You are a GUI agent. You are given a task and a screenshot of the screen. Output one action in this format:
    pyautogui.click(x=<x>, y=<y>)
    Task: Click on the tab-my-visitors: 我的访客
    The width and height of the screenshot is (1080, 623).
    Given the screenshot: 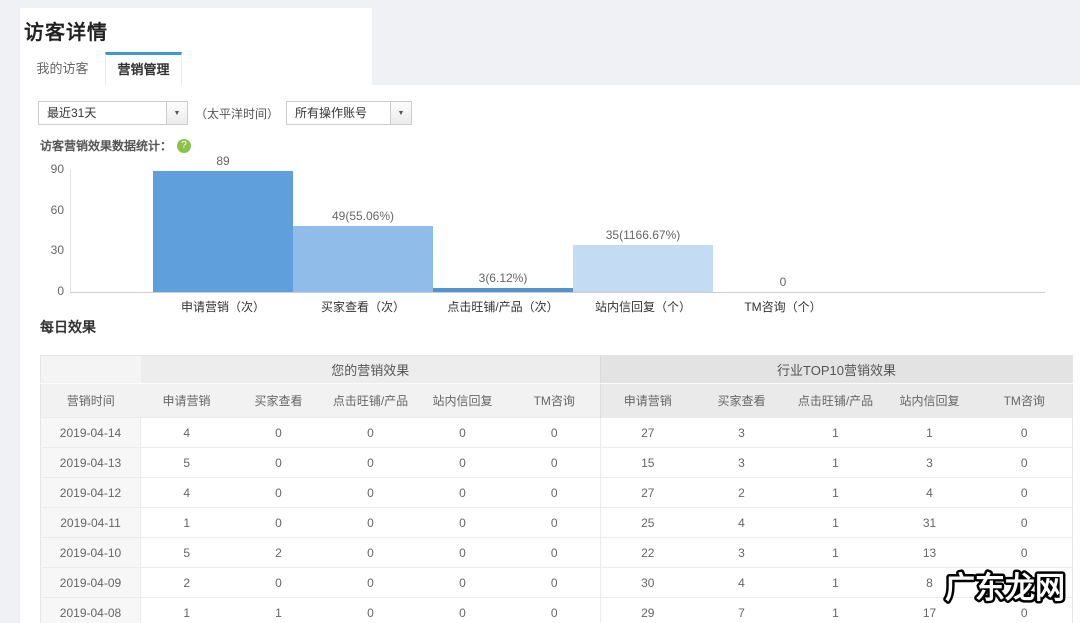 What is the action you would take?
    pyautogui.click(x=62, y=68)
    